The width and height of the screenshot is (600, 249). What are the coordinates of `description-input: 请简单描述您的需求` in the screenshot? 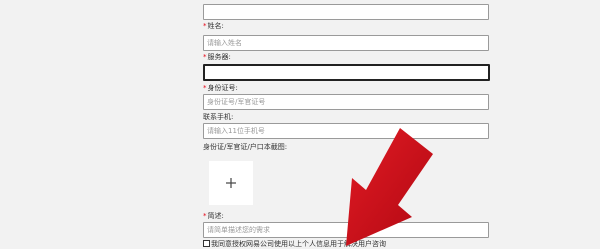 It's located at (346, 230).